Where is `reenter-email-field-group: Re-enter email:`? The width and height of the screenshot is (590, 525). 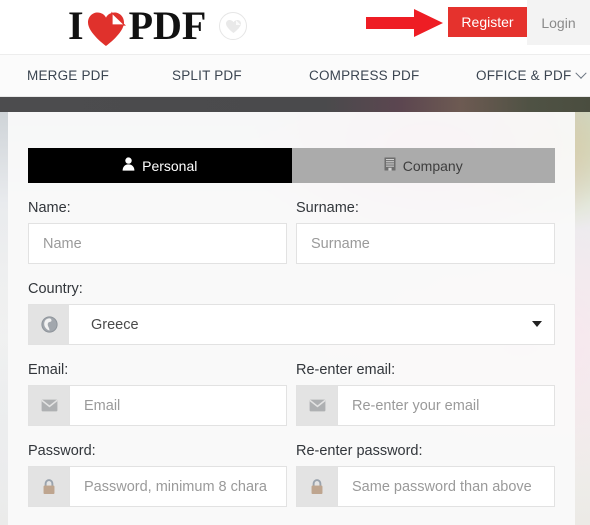
reenter-email-field-group: Re-enter email: is located at coordinates (425, 394).